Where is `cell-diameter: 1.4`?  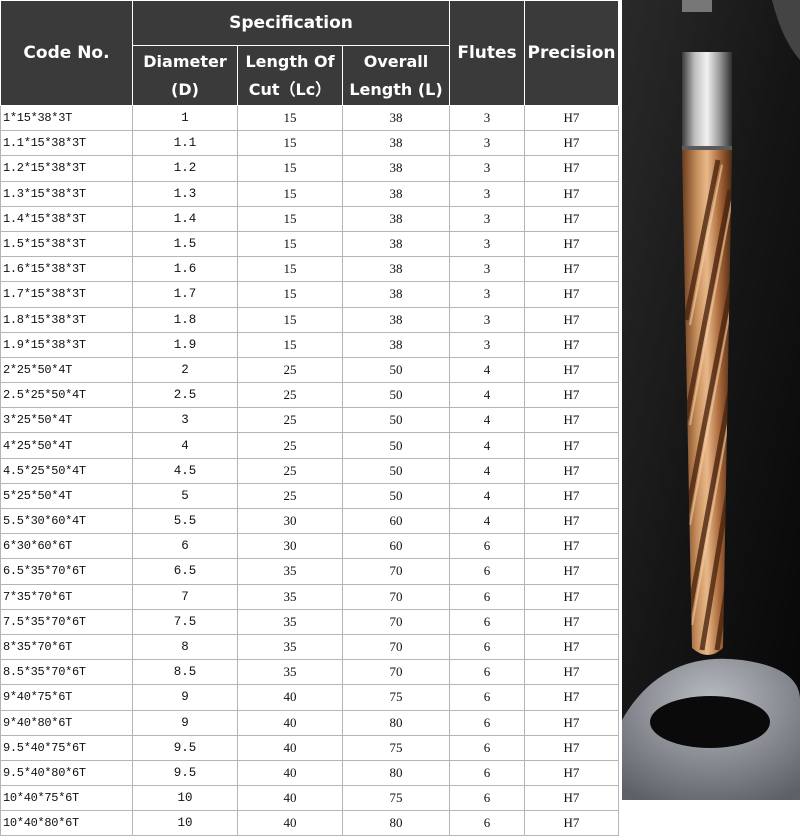 cell-diameter: 1.4 is located at coordinates (185, 218).